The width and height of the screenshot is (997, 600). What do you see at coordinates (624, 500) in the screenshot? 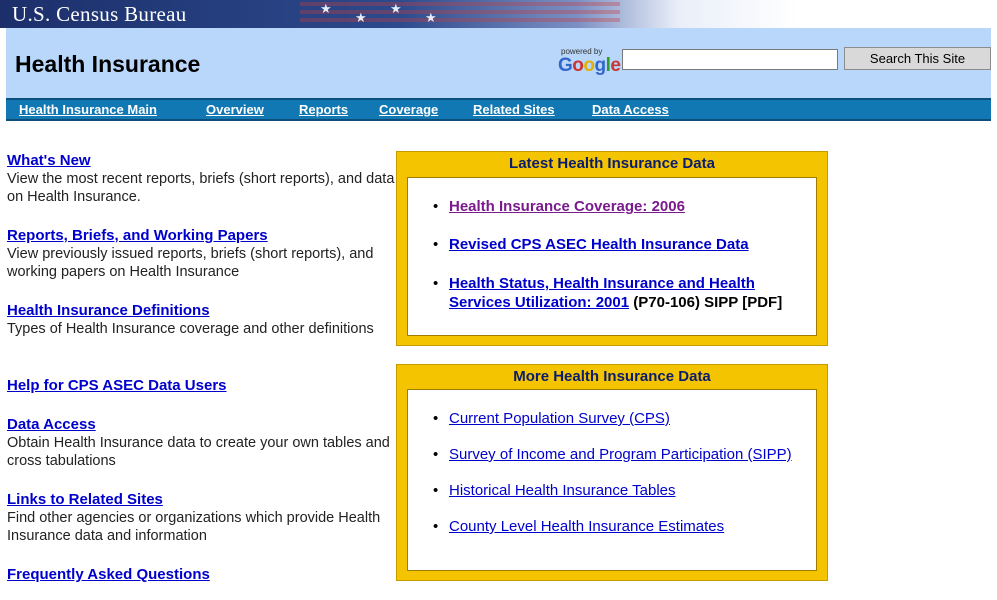
I see `list-item: Historical Health Insurance Tables` at bounding box center [624, 500].